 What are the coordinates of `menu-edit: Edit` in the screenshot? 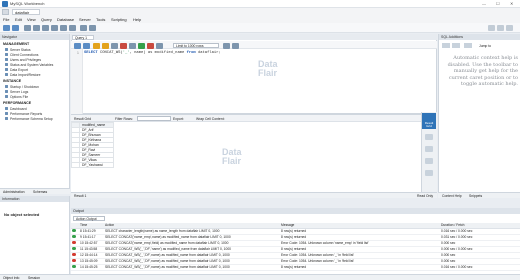 It's located at (18, 19).